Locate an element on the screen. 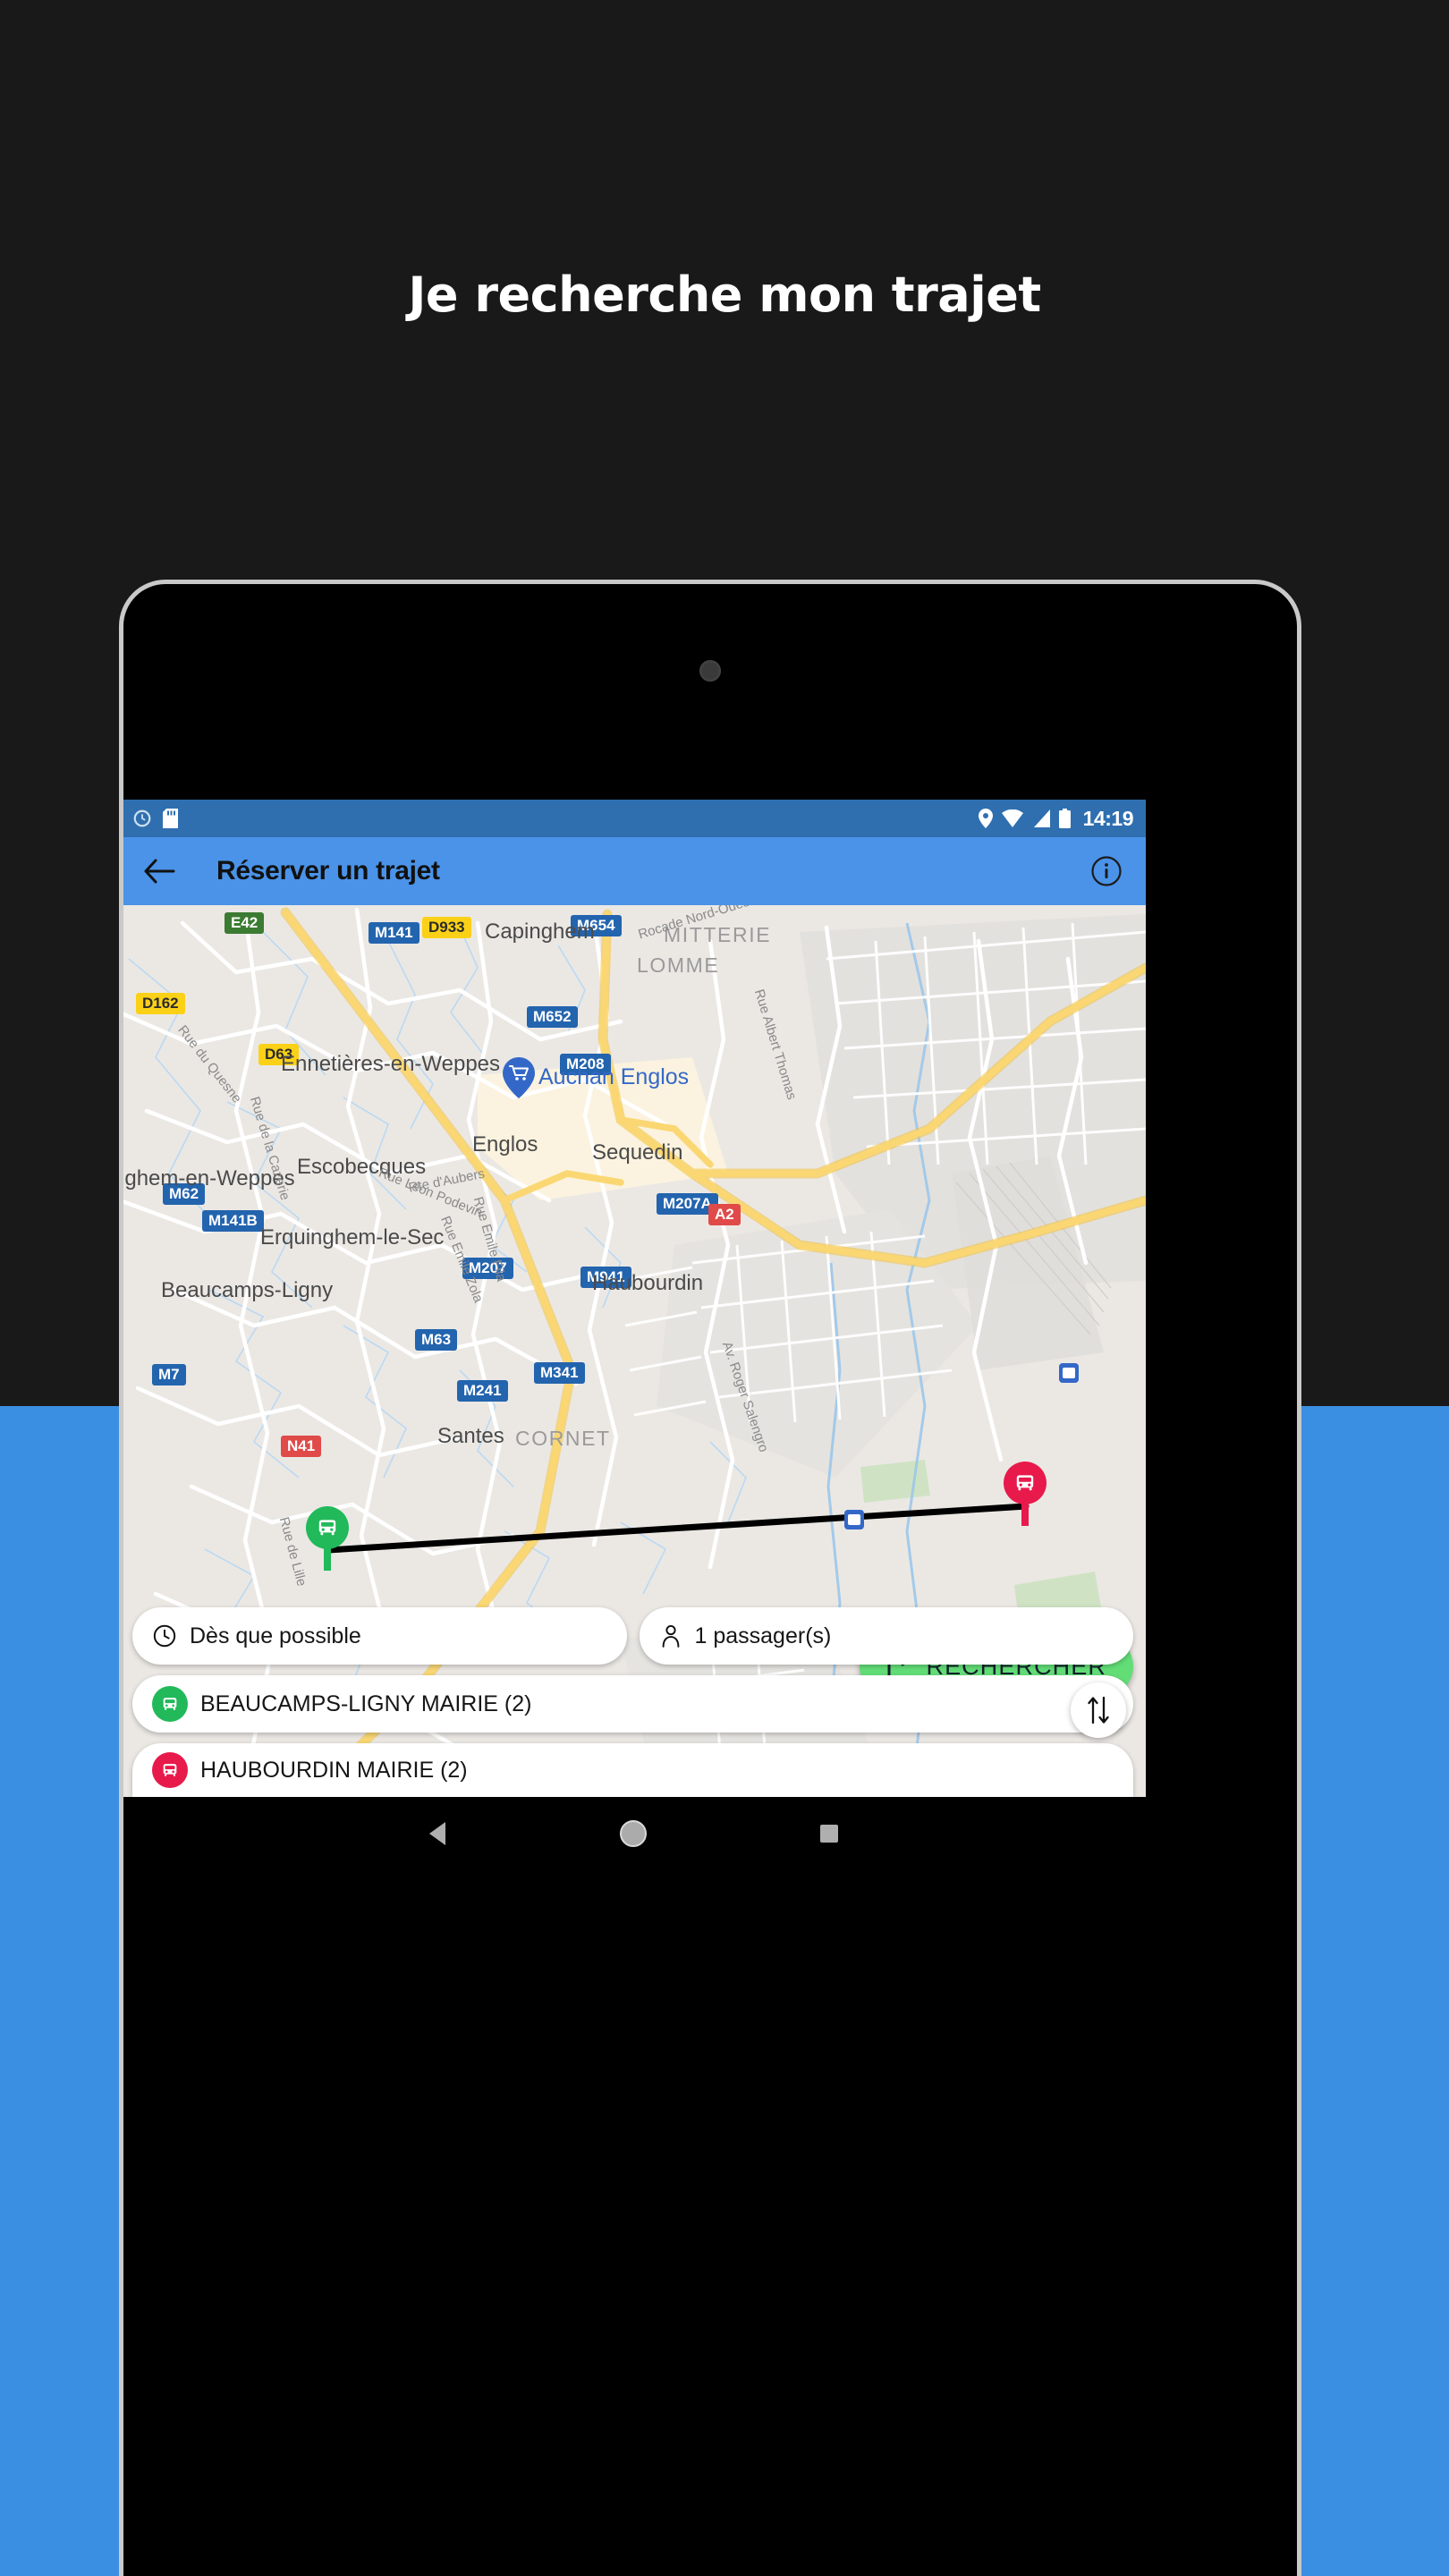 This screenshot has height=2576, width=1449. app-bar: Réserver un trajet is located at coordinates (634, 871).